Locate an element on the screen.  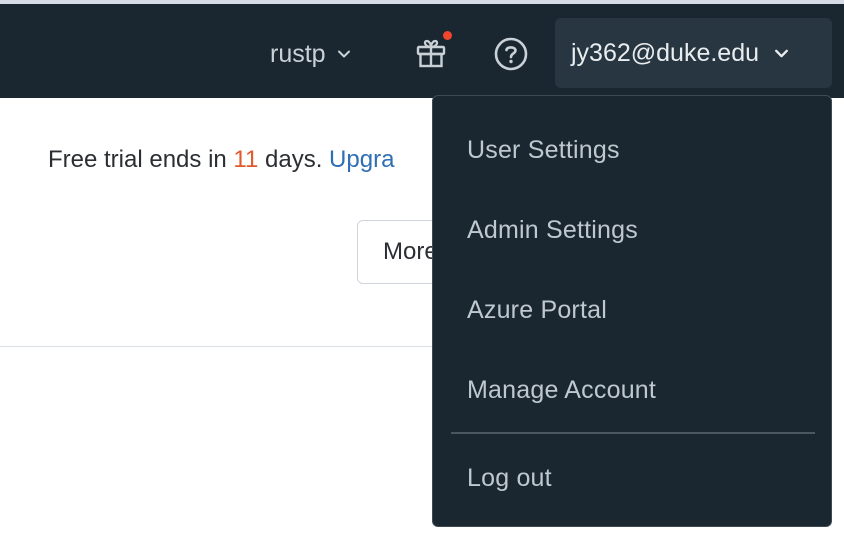
menu-item-log-out: Log out is located at coordinates (632, 478).